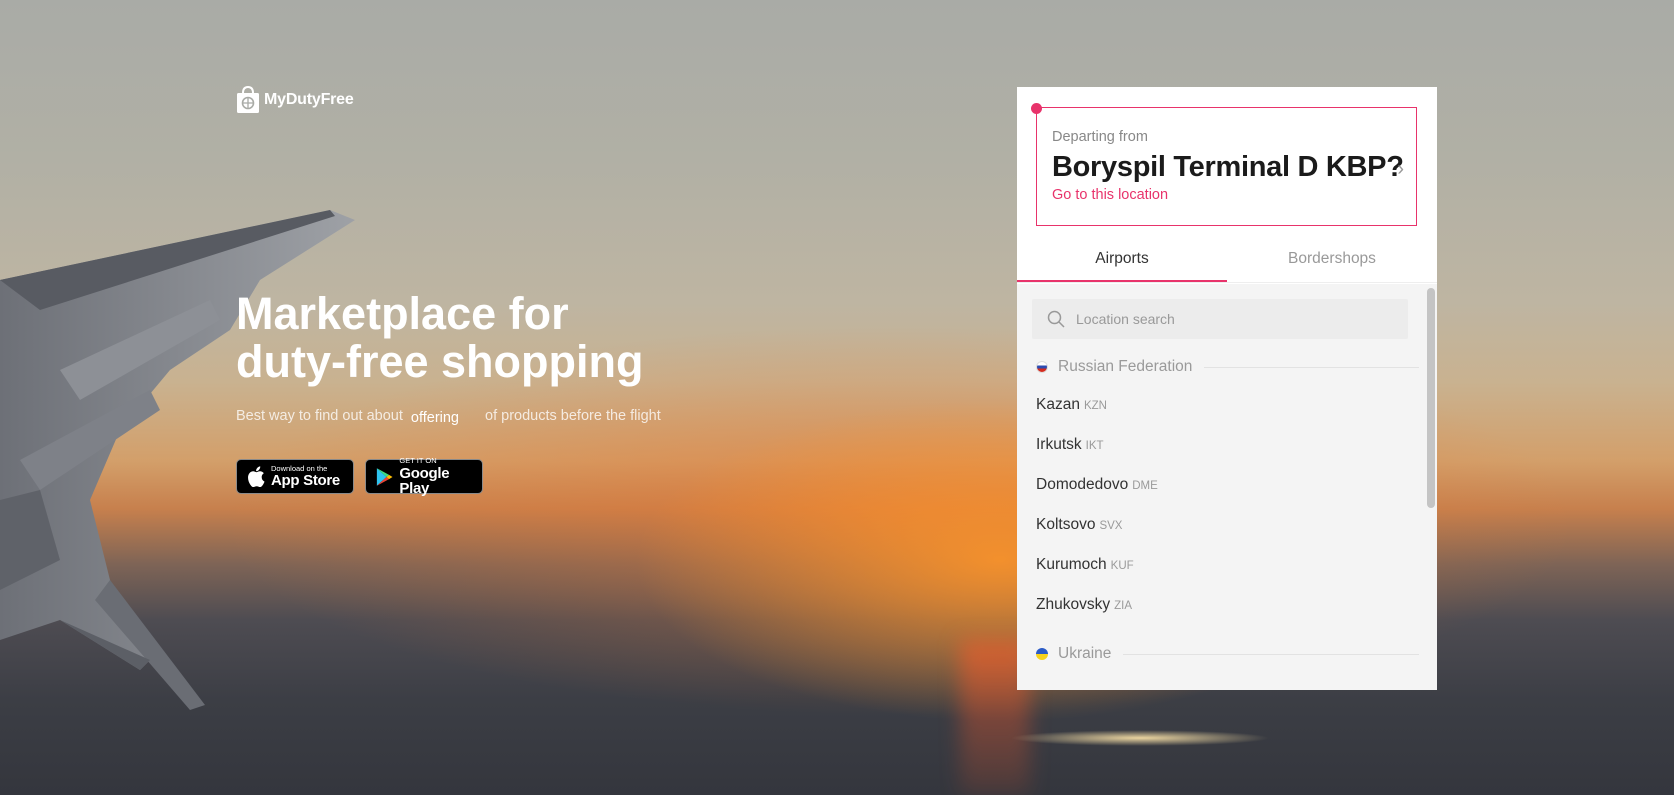 This screenshot has height=795, width=1674. What do you see at coordinates (319, 416) in the screenshot?
I see `hero-subtitle-pre: Best way to find out about` at bounding box center [319, 416].